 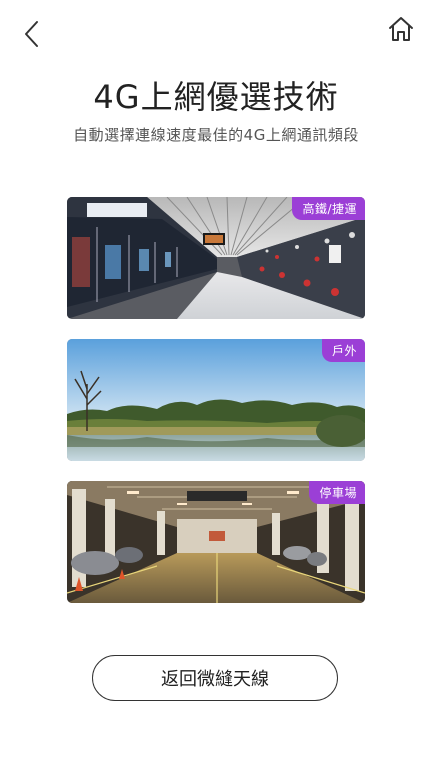 What do you see at coordinates (337, 492) in the screenshot?
I see `scene-tag-parking: 停車場` at bounding box center [337, 492].